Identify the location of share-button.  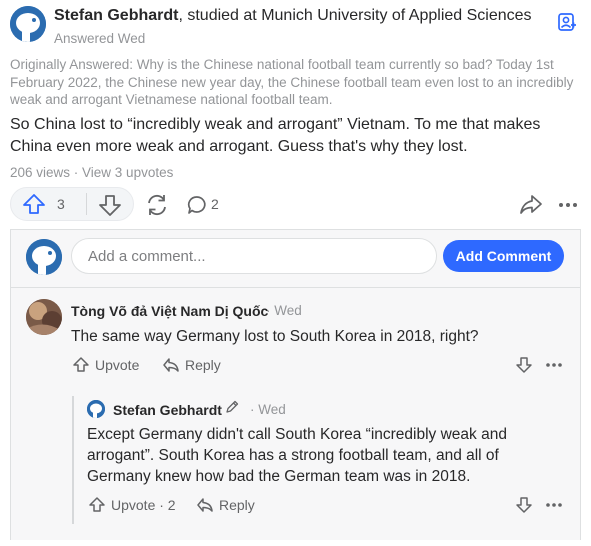
(157, 205).